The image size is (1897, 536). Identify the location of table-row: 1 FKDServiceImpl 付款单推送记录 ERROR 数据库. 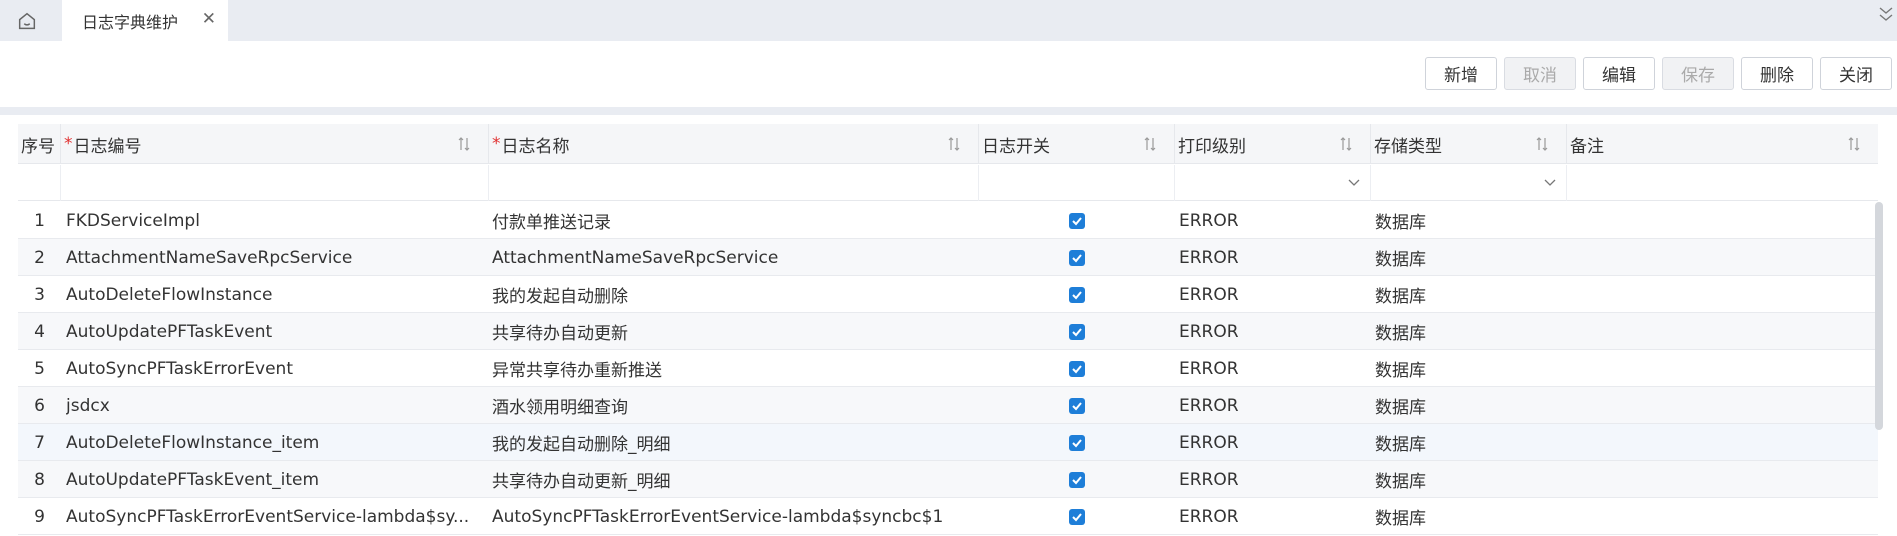
(948, 220).